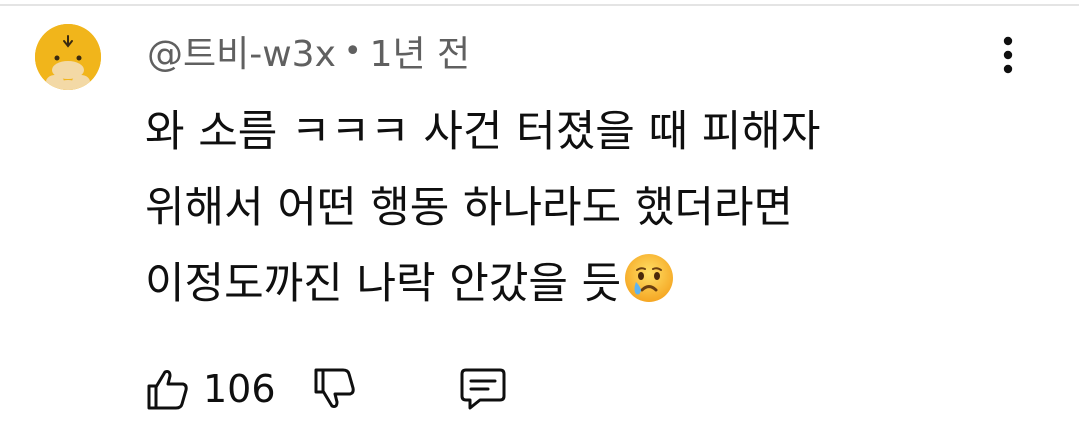 Image resolution: width=1079 pixels, height=436 pixels. I want to click on comment-header: @트비-w3x • 1년 전, so click(308, 51).